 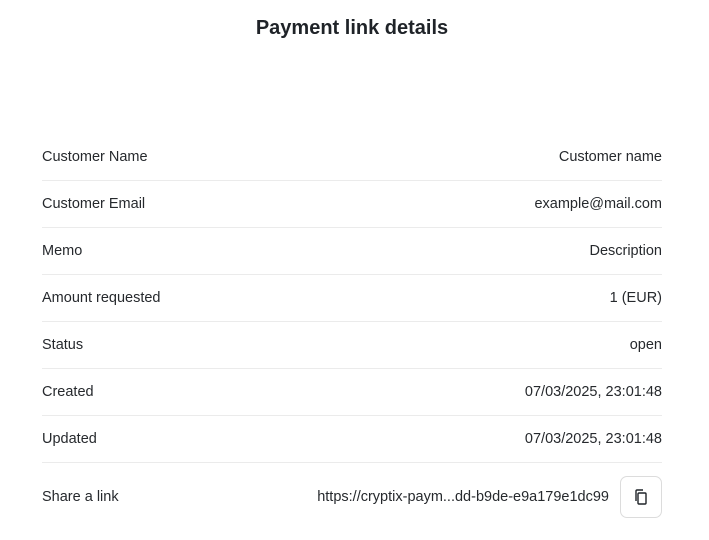 What do you see at coordinates (593, 439) in the screenshot?
I see `updated-value: 07/03/2025, 23:01:48` at bounding box center [593, 439].